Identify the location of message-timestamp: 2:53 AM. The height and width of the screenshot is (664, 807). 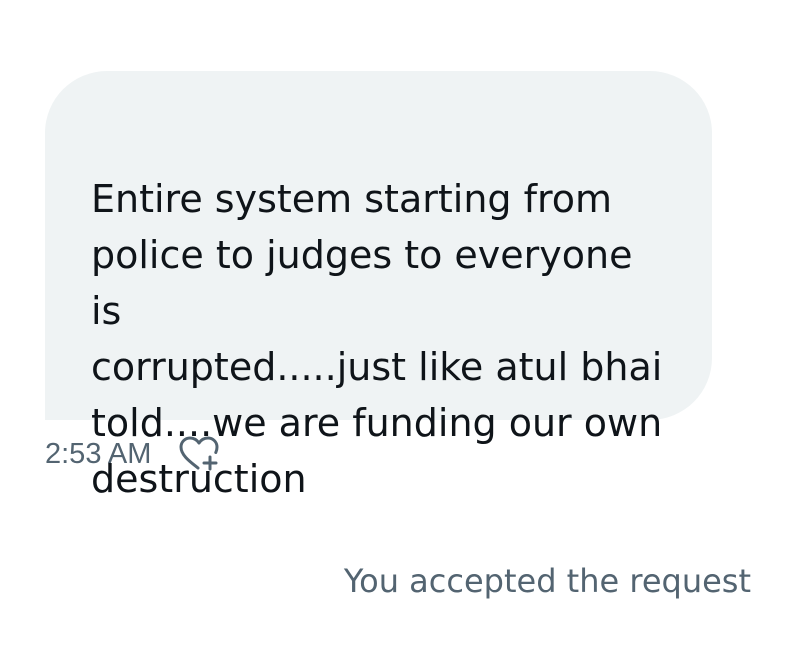
(98, 453).